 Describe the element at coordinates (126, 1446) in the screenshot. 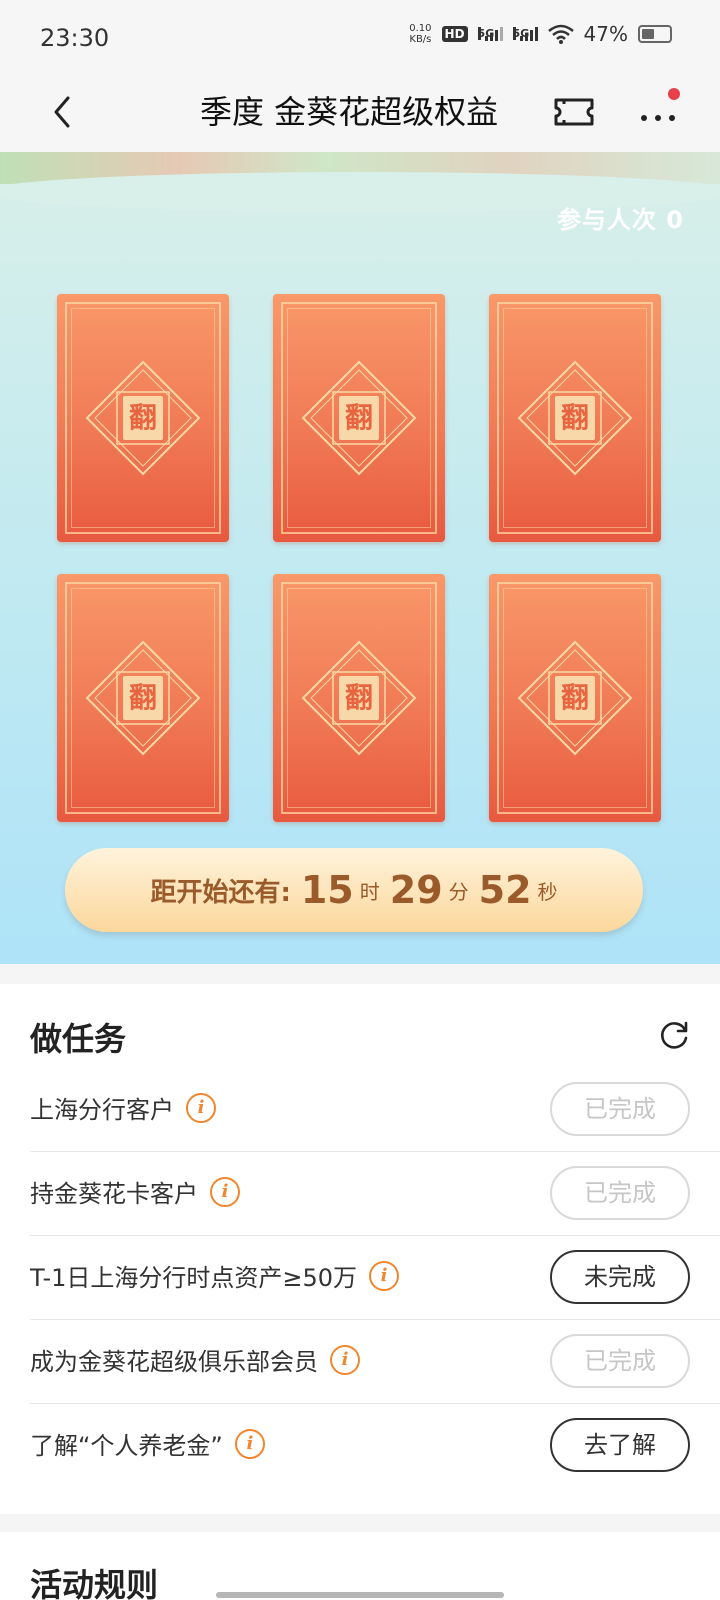

I see `task-label: 了解“个人养老金”` at that location.